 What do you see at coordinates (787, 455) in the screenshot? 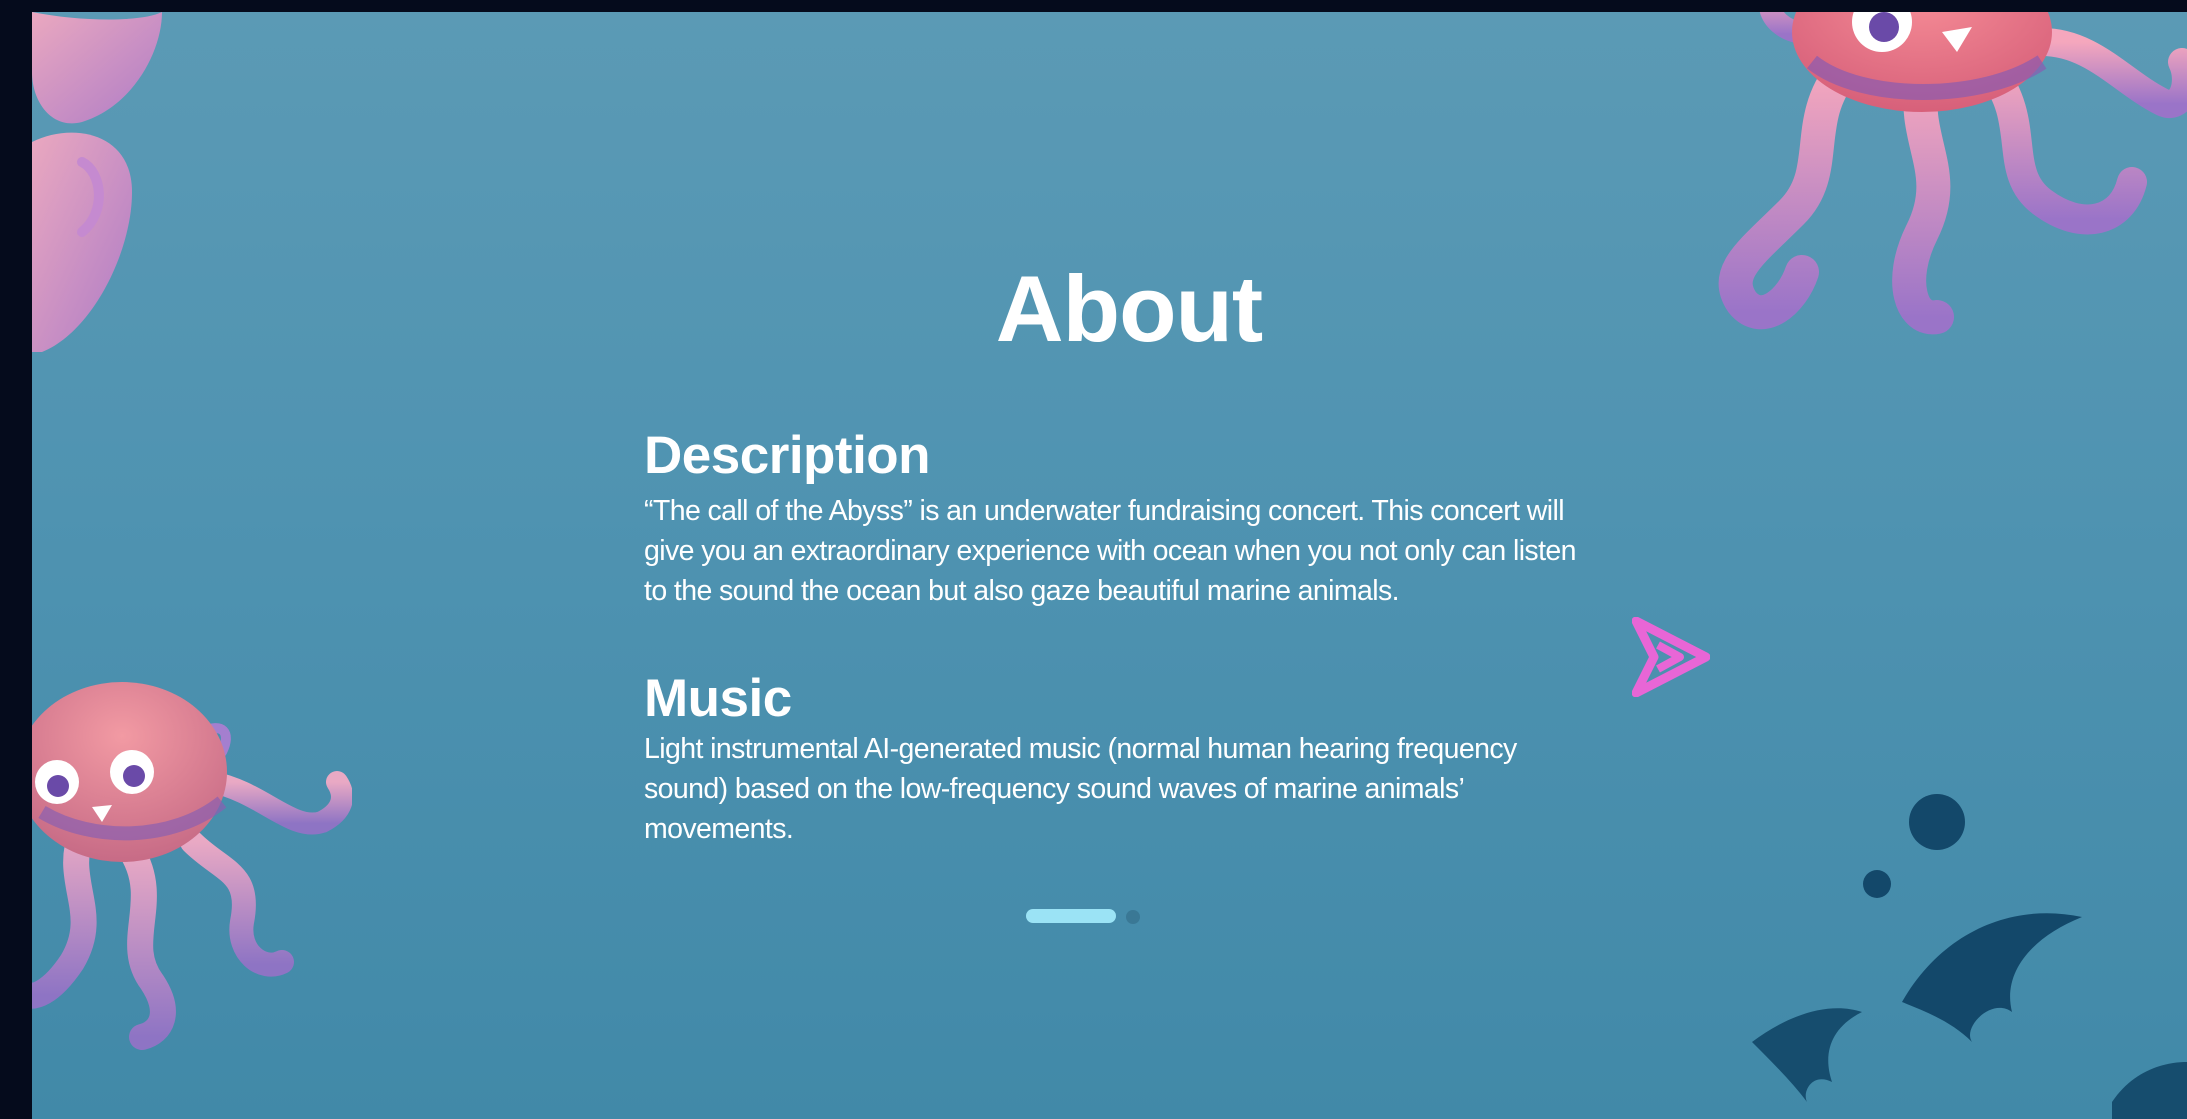
I see `description-heading: Description` at bounding box center [787, 455].